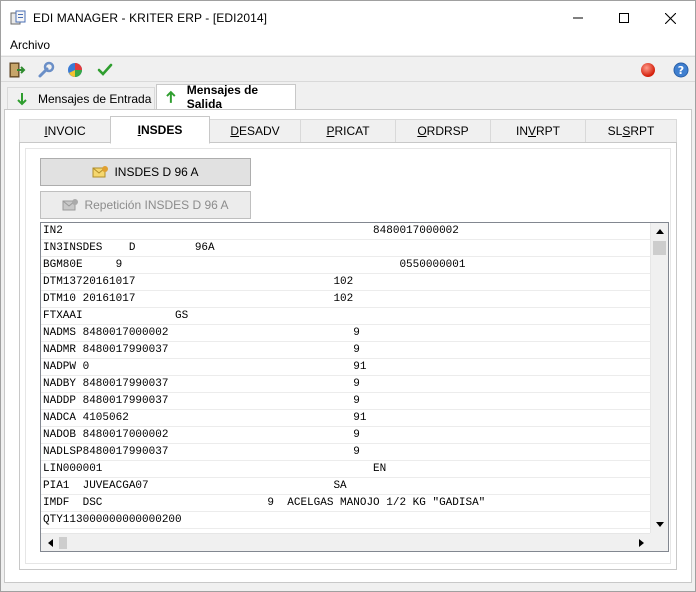  I want to click on insdes-repeat-button: Repetición INSDES D 96 A, so click(145, 205).